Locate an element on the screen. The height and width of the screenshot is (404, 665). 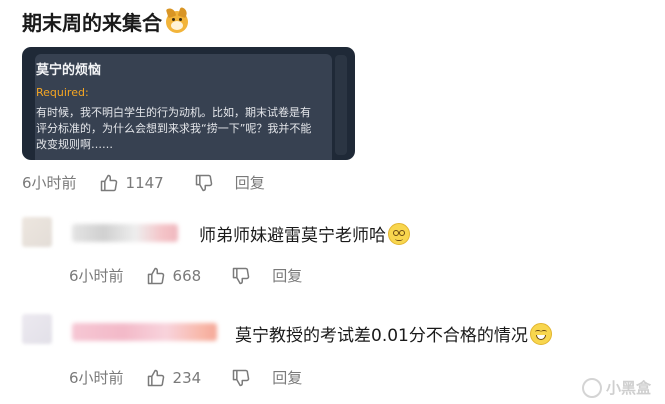
comment-like-count: 668 is located at coordinates (187, 275).